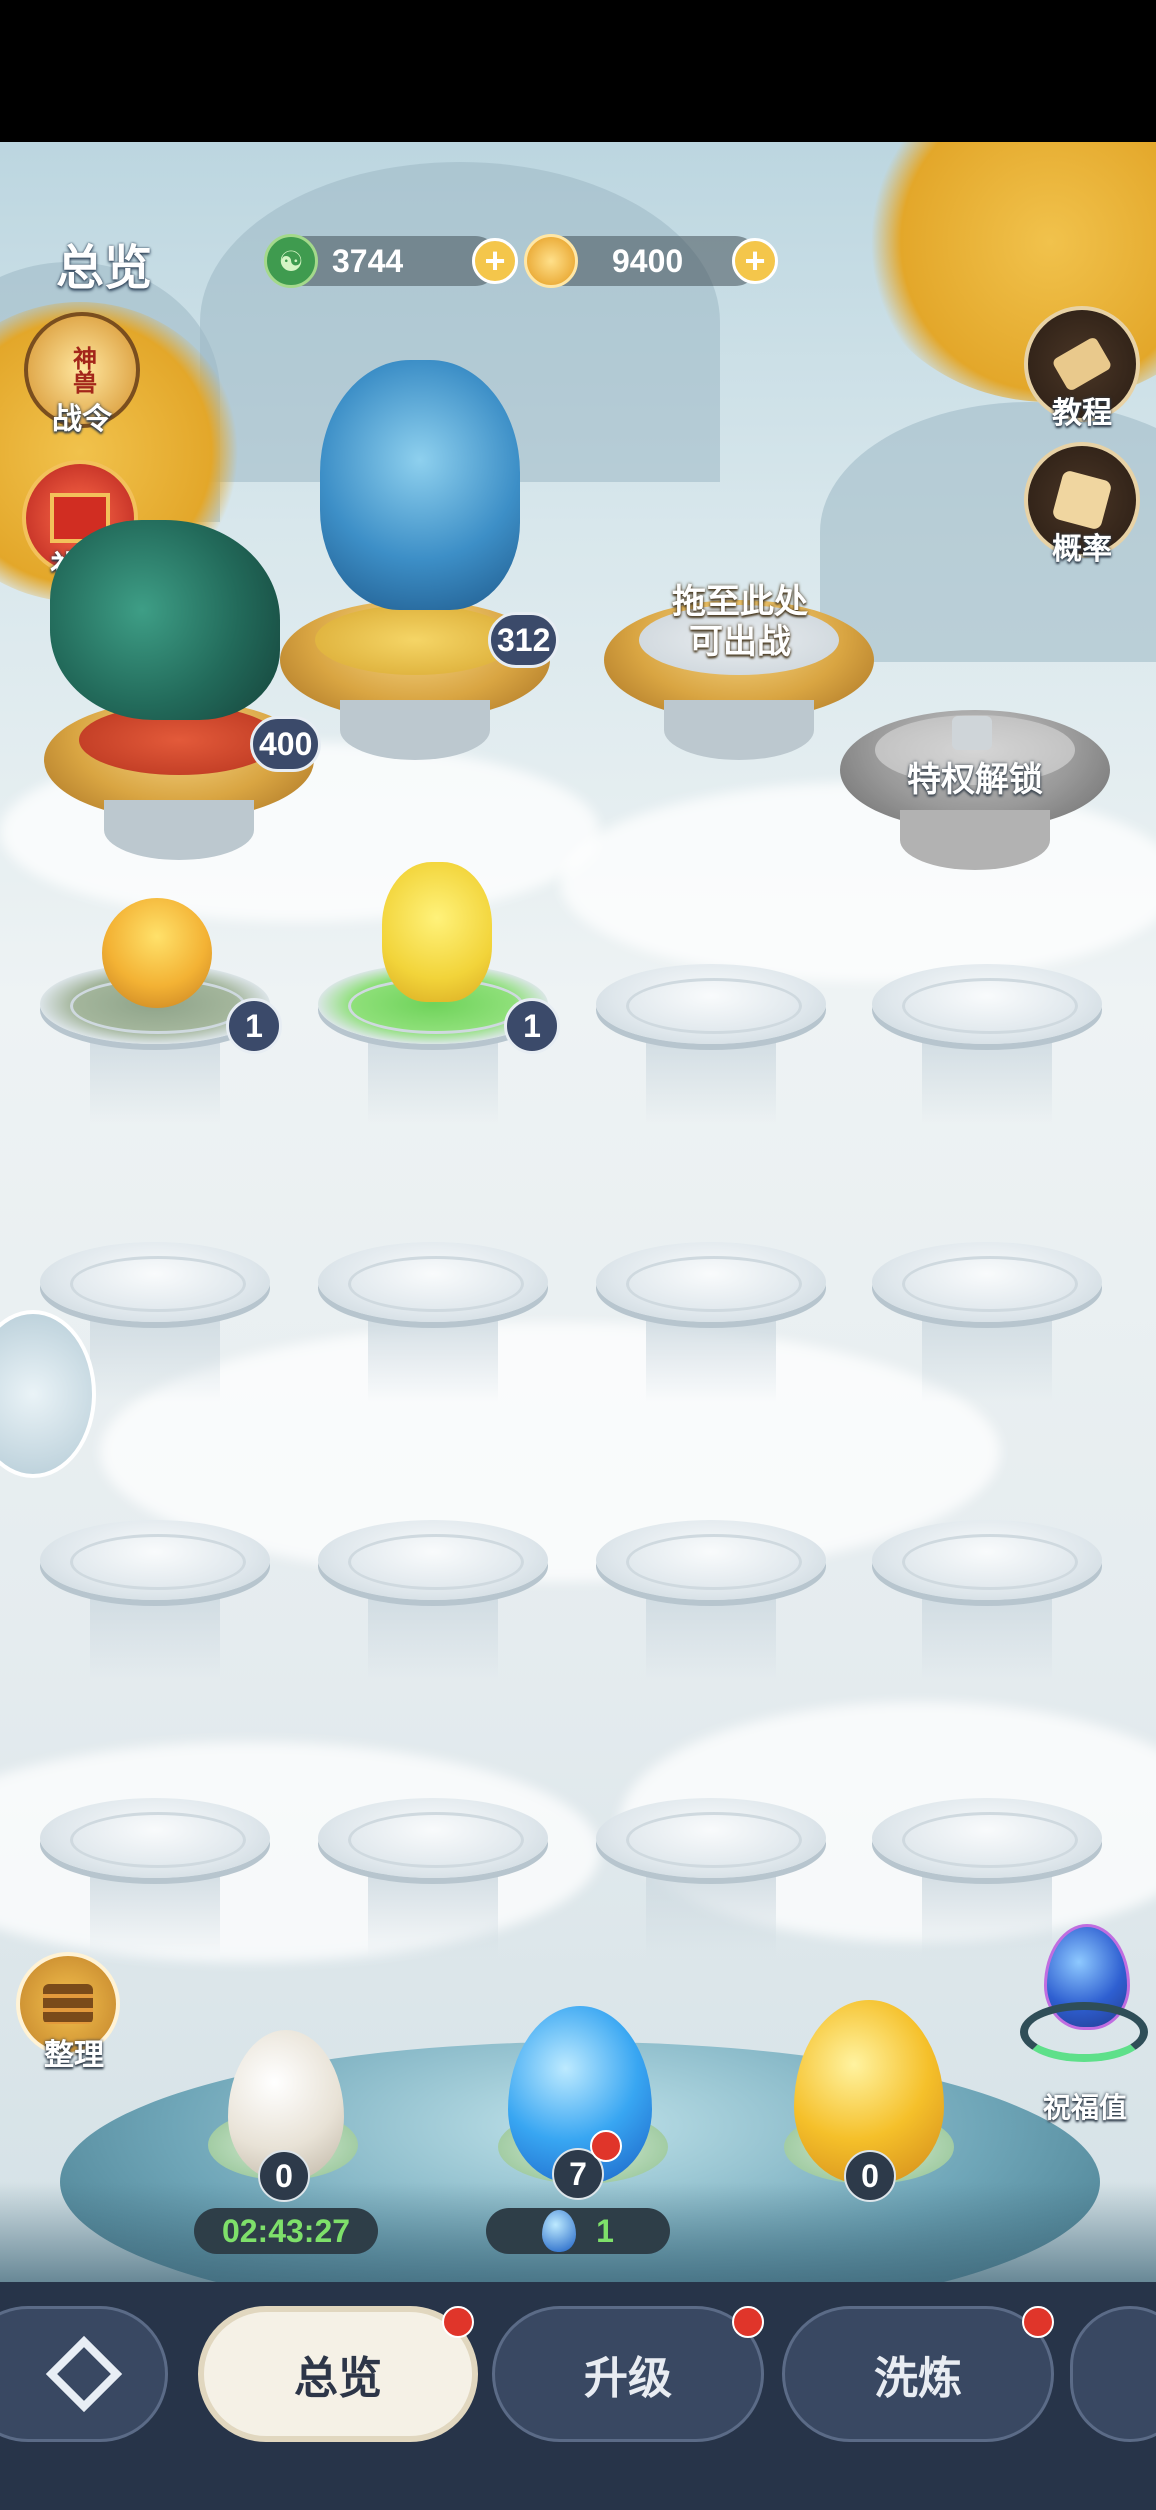 This screenshot has width=1156, height=2510. What do you see at coordinates (165, 620) in the screenshot?
I see `green-dragon-pet` at bounding box center [165, 620].